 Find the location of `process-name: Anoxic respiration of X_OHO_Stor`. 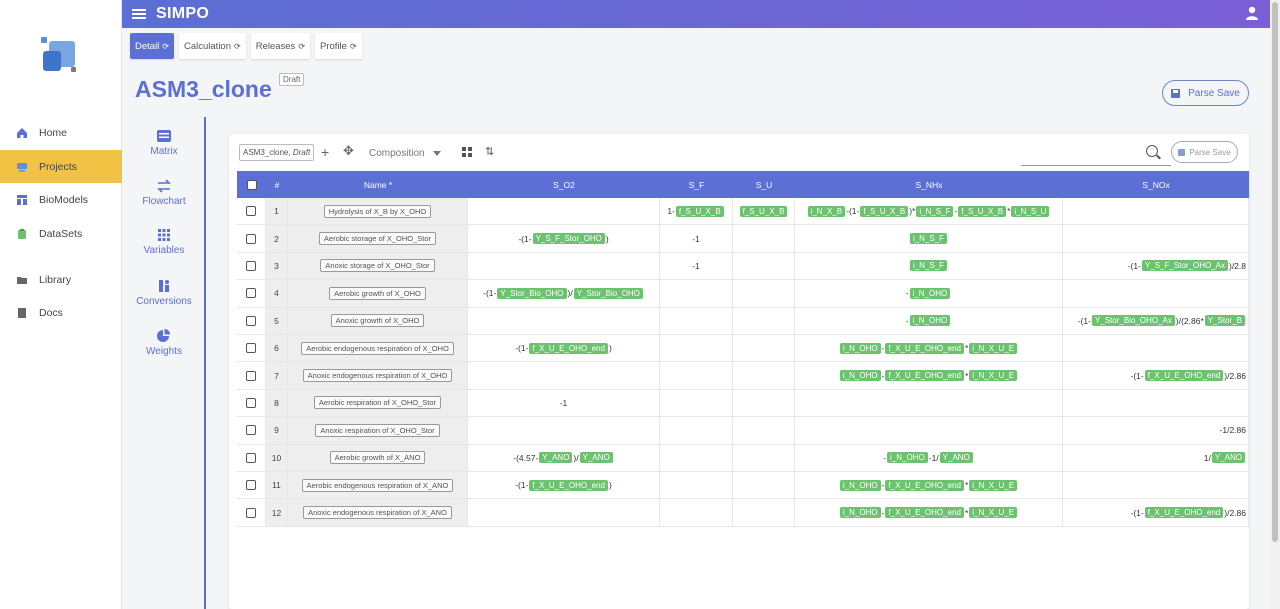

process-name: Anoxic respiration of X_OHO_Stor is located at coordinates (377, 430).